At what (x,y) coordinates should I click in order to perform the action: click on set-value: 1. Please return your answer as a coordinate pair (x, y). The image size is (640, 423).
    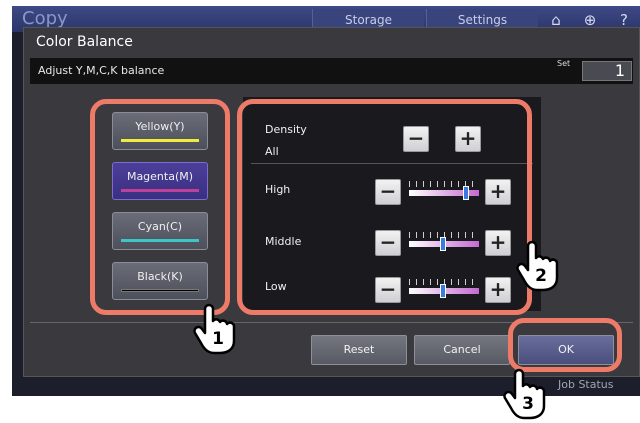
    Looking at the image, I should click on (607, 71).